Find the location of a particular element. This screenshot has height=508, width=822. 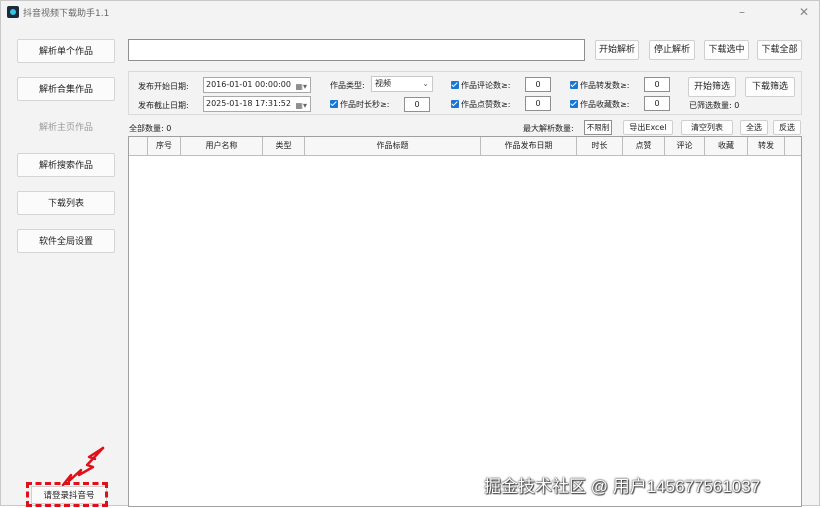

close-icon: ✕ is located at coordinates (804, 12).